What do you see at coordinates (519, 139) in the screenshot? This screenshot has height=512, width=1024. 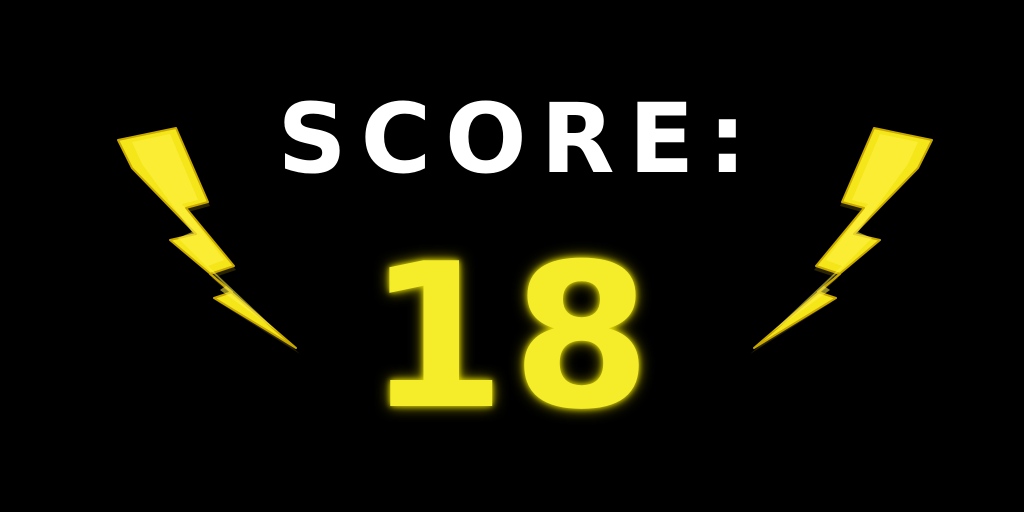 I see `score-label: SCORE:` at bounding box center [519, 139].